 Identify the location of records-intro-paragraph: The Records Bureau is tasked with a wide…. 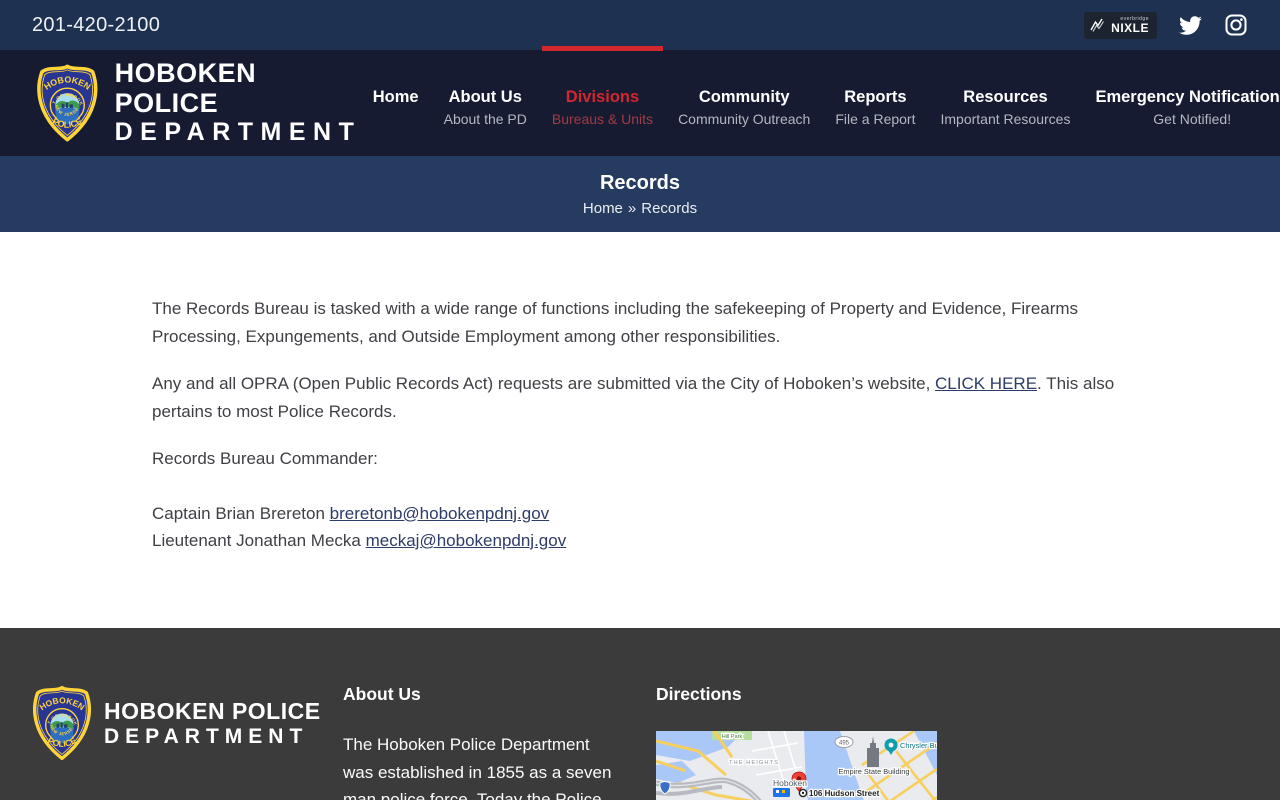
(615, 322).